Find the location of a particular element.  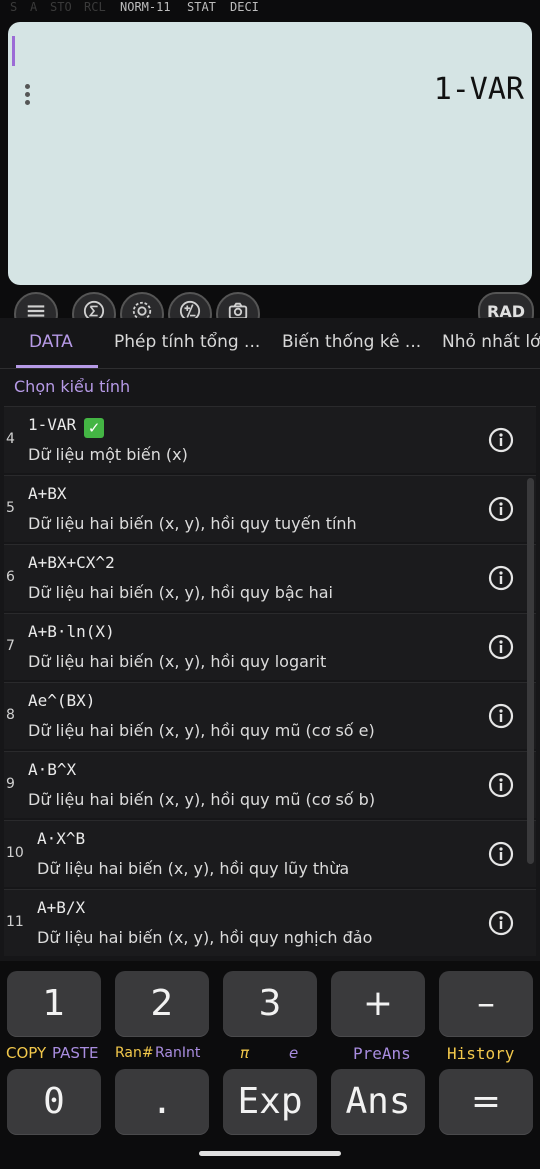

mode-title: A+B·ln(X) is located at coordinates (71, 631).